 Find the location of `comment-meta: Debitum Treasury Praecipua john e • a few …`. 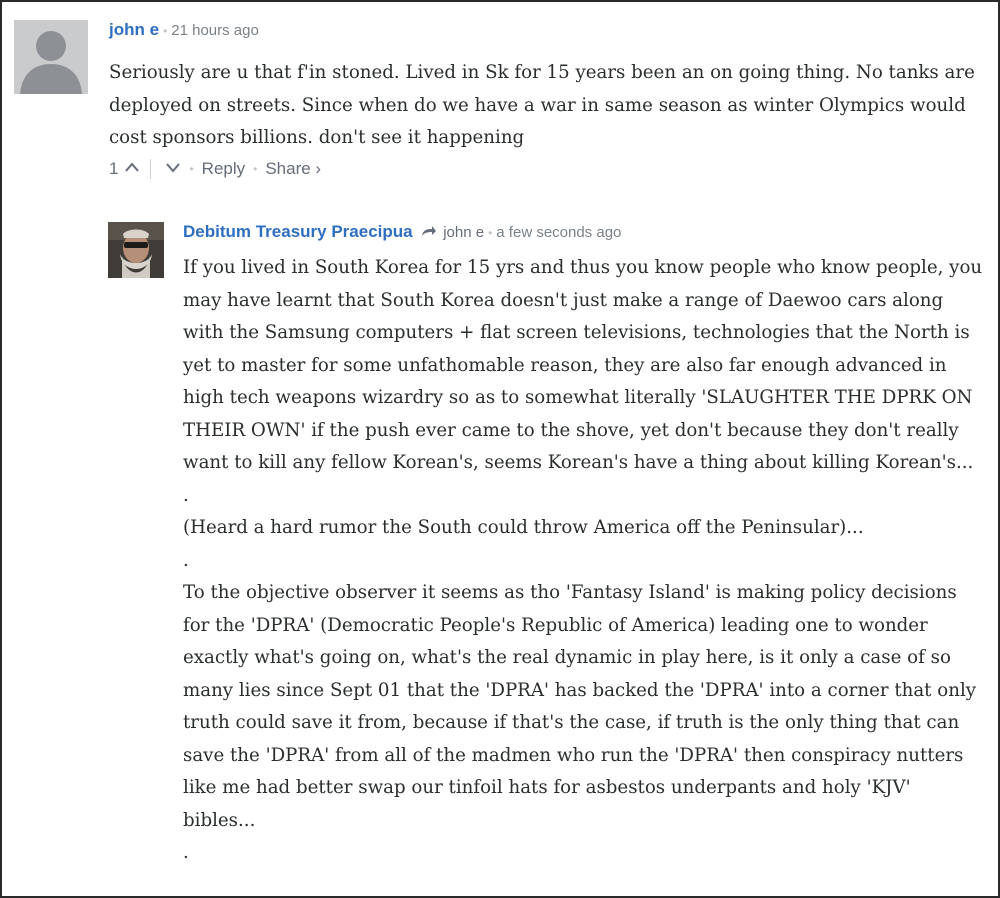

comment-meta: Debitum Treasury Praecipua john e • a few … is located at coordinates (585, 232).